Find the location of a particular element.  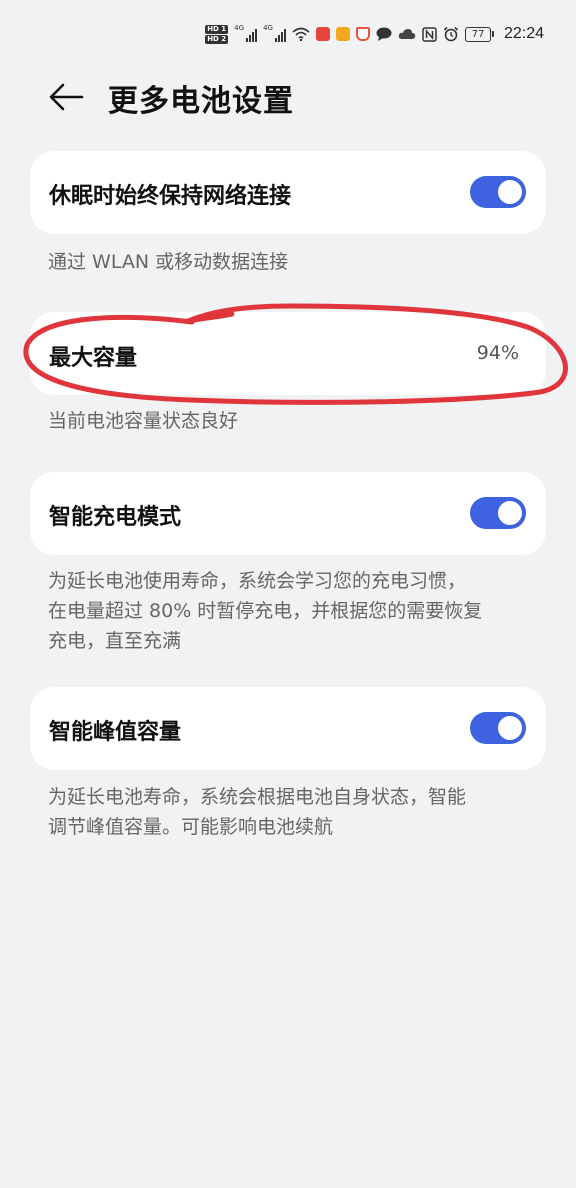

hd1-badge: HD 1 is located at coordinates (217, 29).